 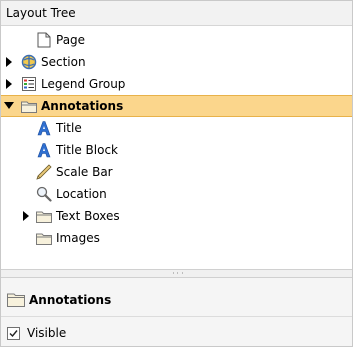 I want to click on tree-item-label: Title, so click(x=69, y=128).